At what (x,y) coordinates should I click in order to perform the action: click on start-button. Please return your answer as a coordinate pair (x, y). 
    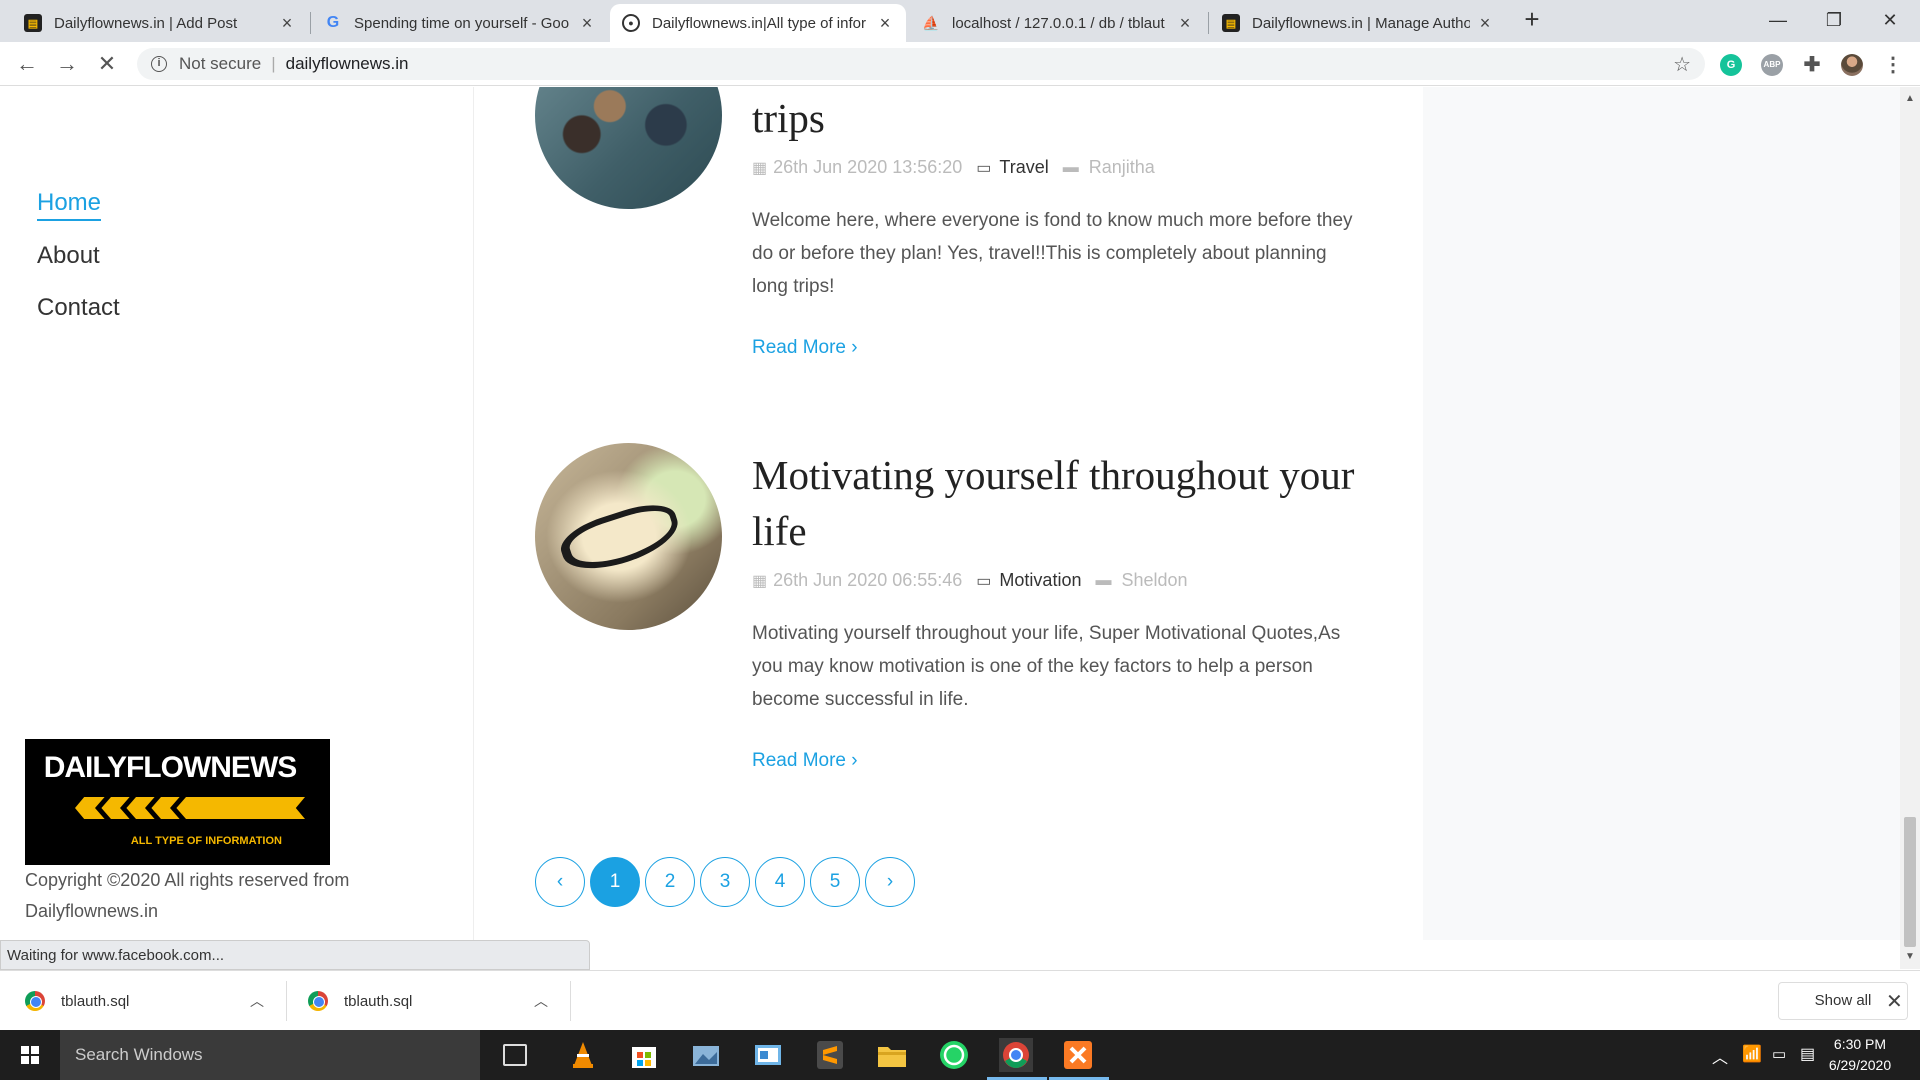
    Looking at the image, I should click on (30, 1055).